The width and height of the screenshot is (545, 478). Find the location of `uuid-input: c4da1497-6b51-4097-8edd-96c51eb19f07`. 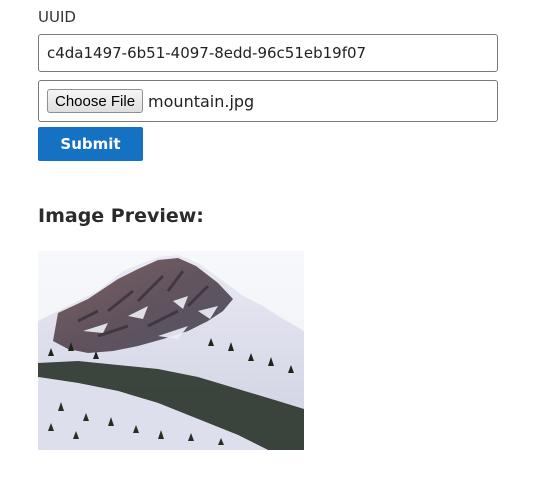

uuid-input: c4da1497-6b51-4097-8edd-96c51eb19f07 is located at coordinates (268, 53).